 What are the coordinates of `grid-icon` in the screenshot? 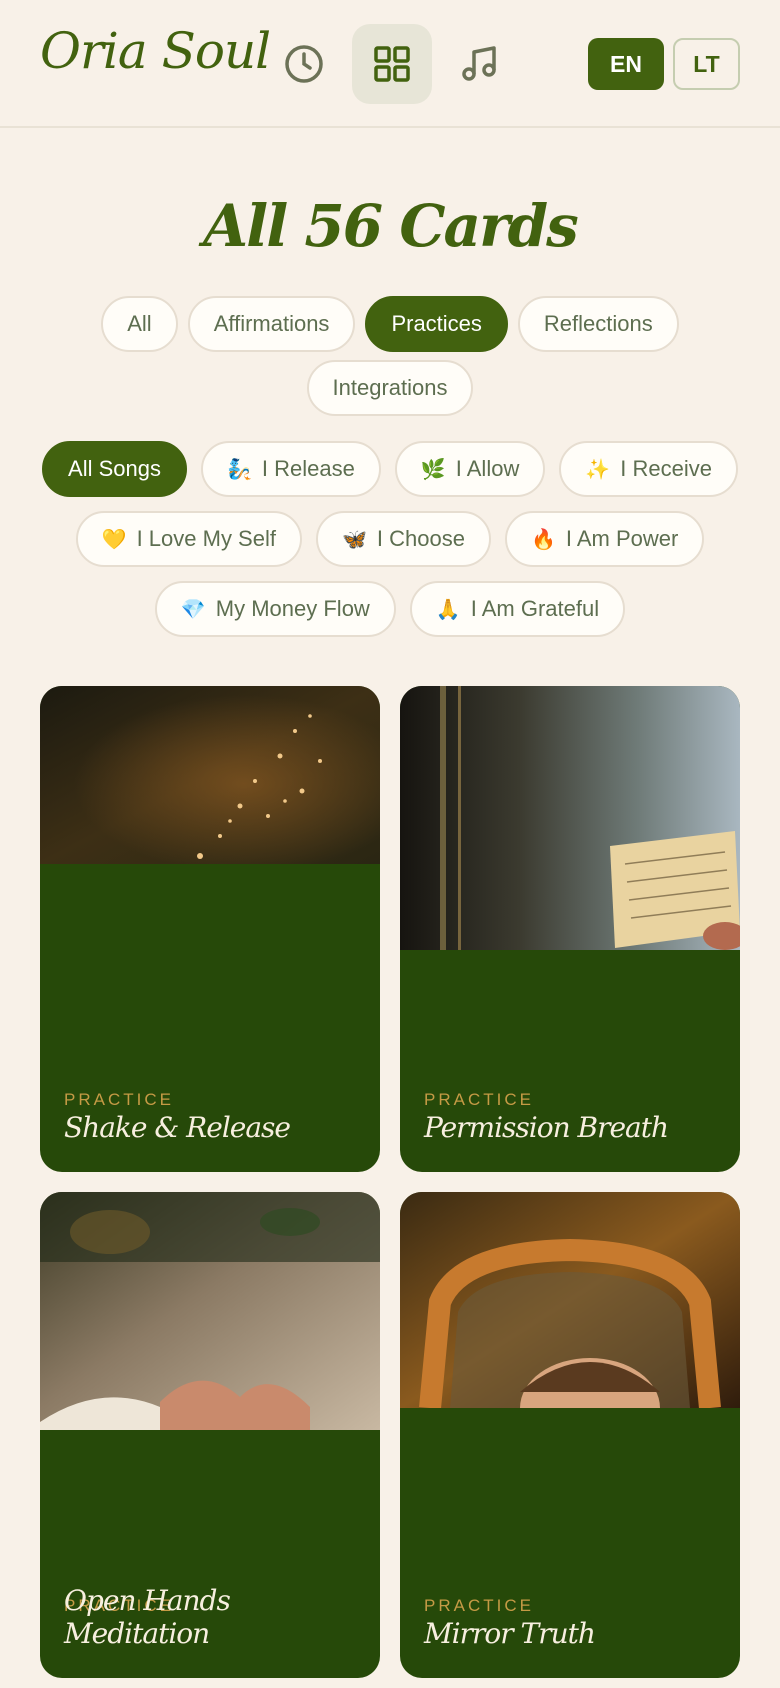 It's located at (392, 64).